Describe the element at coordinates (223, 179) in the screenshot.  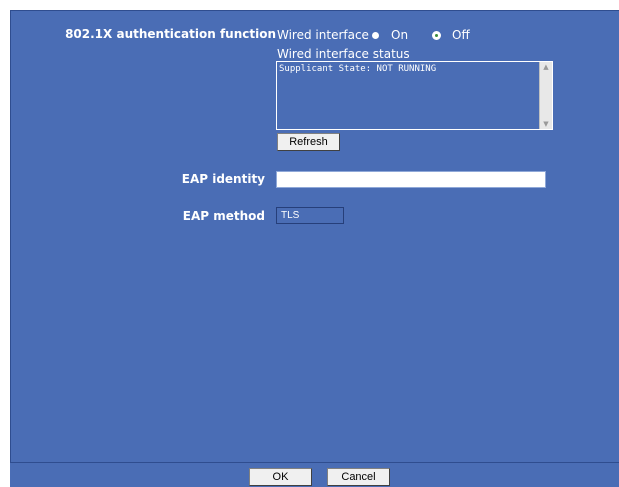
I see `eap-identity-label: EAP identity` at that location.